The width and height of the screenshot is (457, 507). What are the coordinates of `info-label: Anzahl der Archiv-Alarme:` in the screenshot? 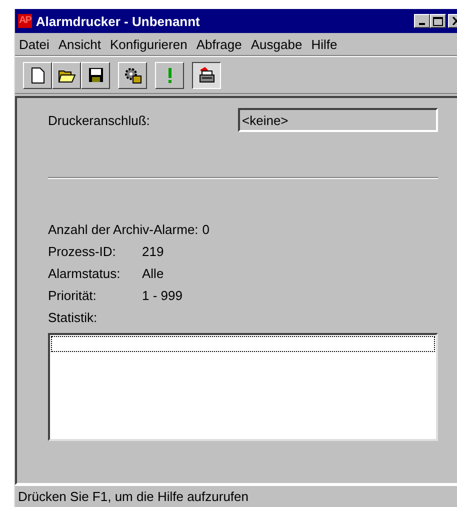 It's located at (123, 229).